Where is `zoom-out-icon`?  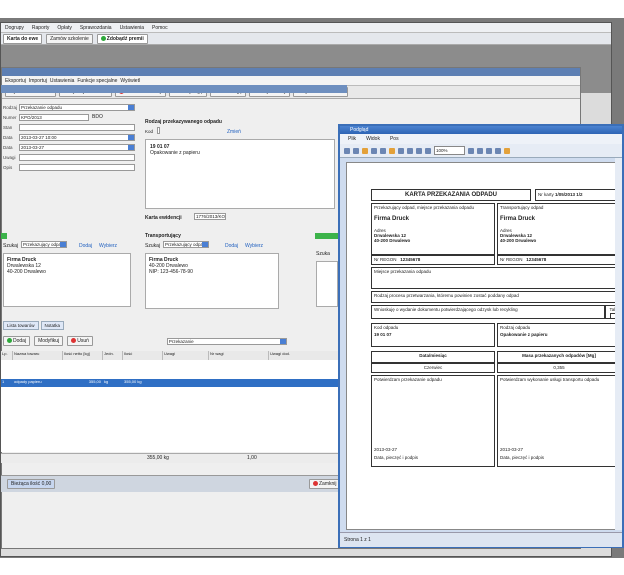 zoom-out-icon is located at coordinates (428, 150).